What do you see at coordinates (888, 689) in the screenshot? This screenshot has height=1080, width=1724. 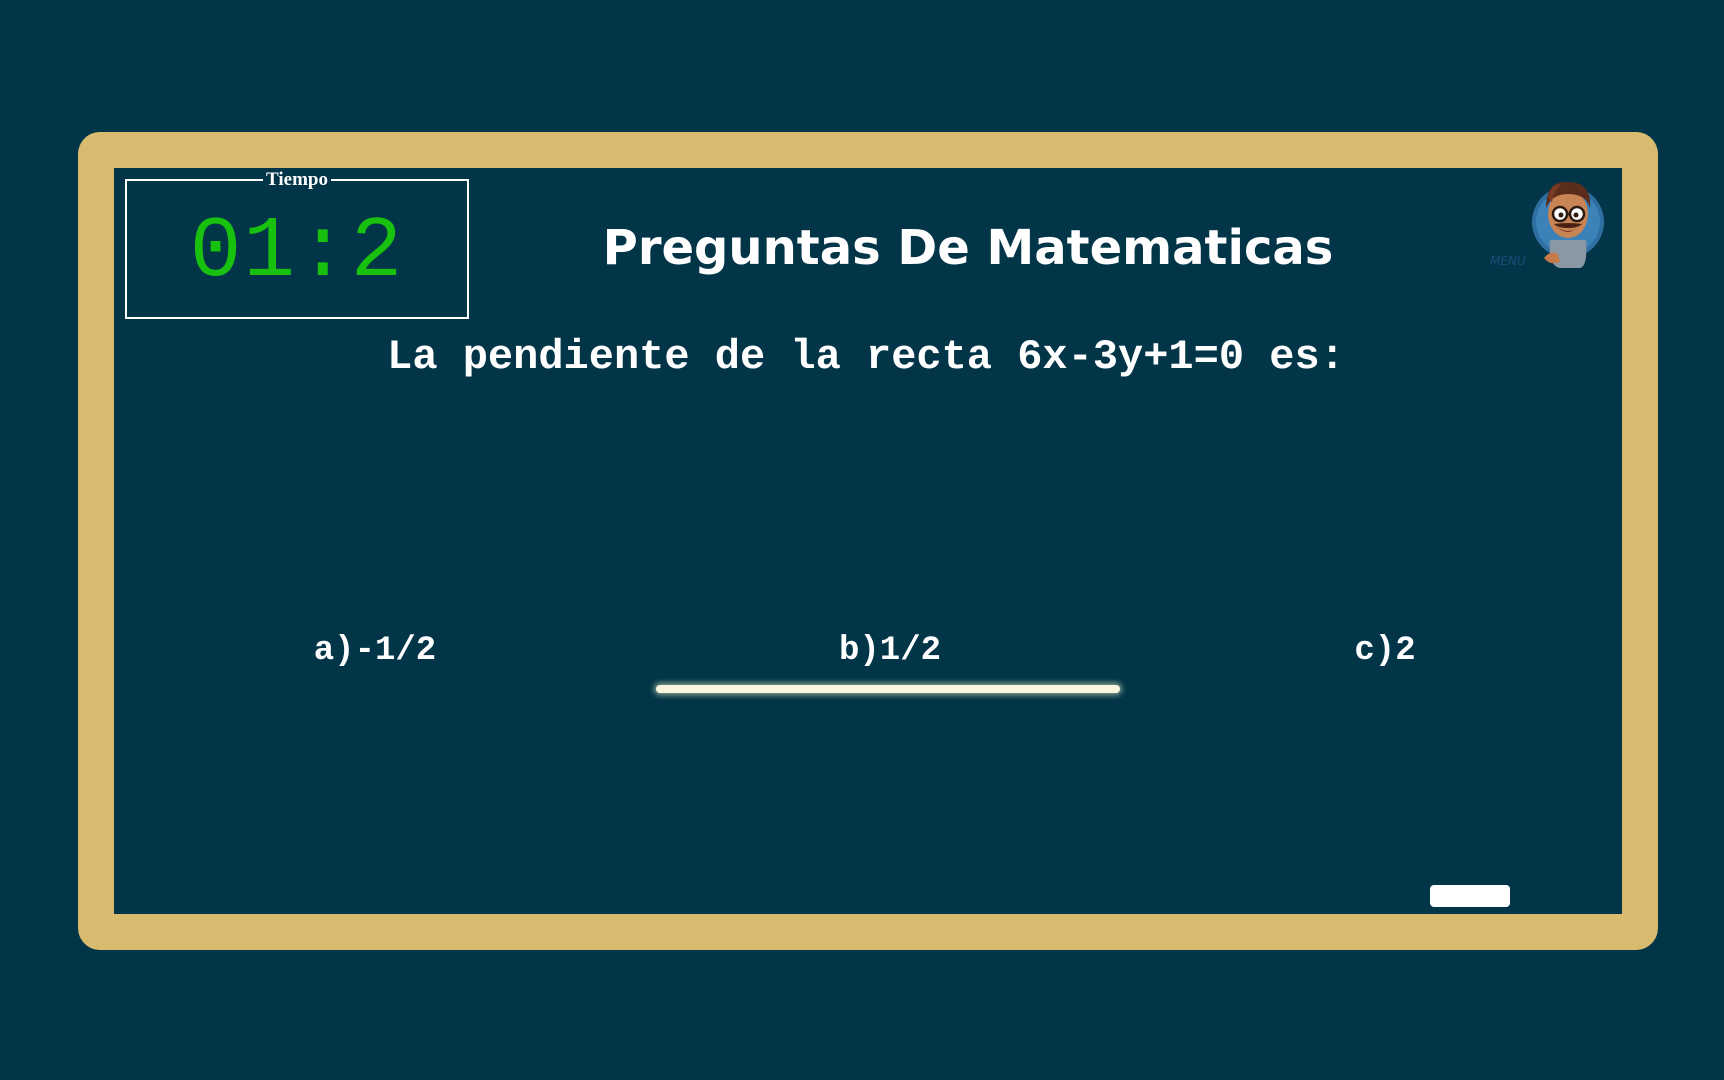 I see `chalk-underline` at bounding box center [888, 689].